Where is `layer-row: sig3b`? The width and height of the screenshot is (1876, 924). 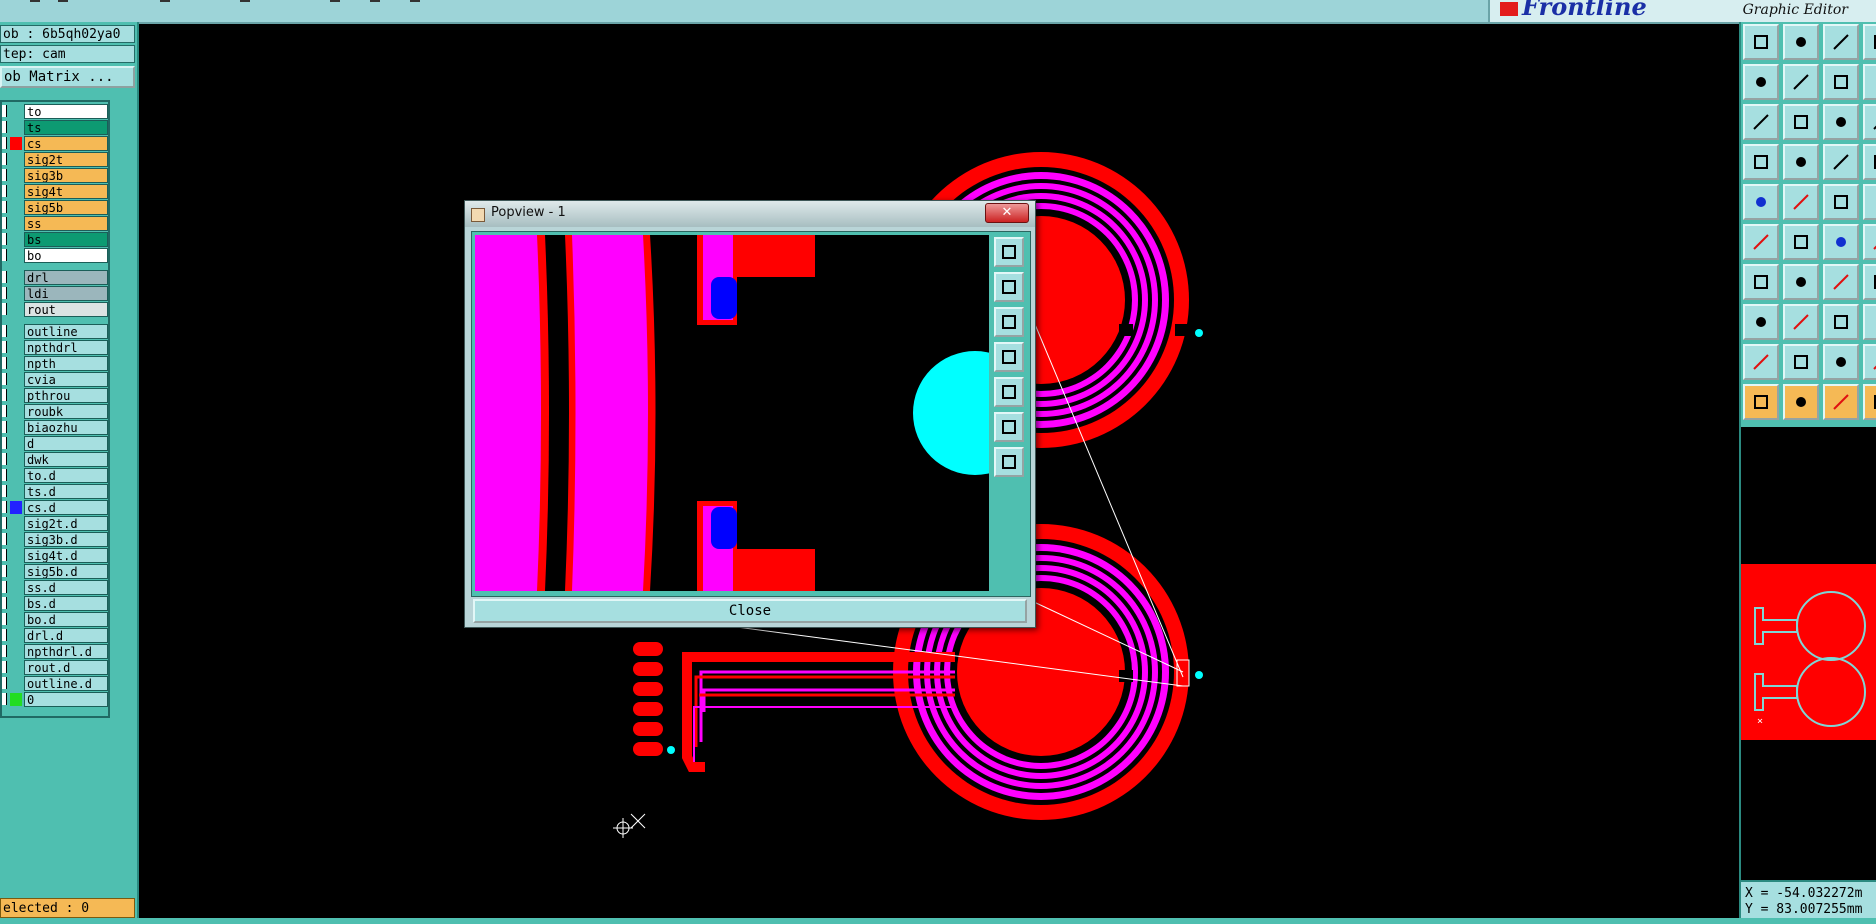
layer-row: sig3b is located at coordinates (56, 175).